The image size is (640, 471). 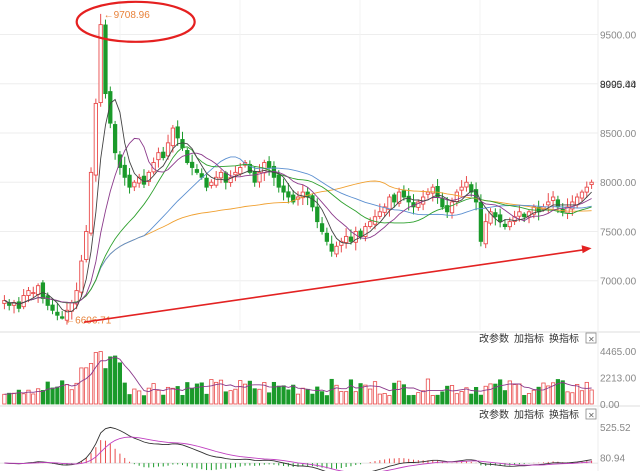 I want to click on y-tick-label: 7000.00, so click(x=618, y=282).